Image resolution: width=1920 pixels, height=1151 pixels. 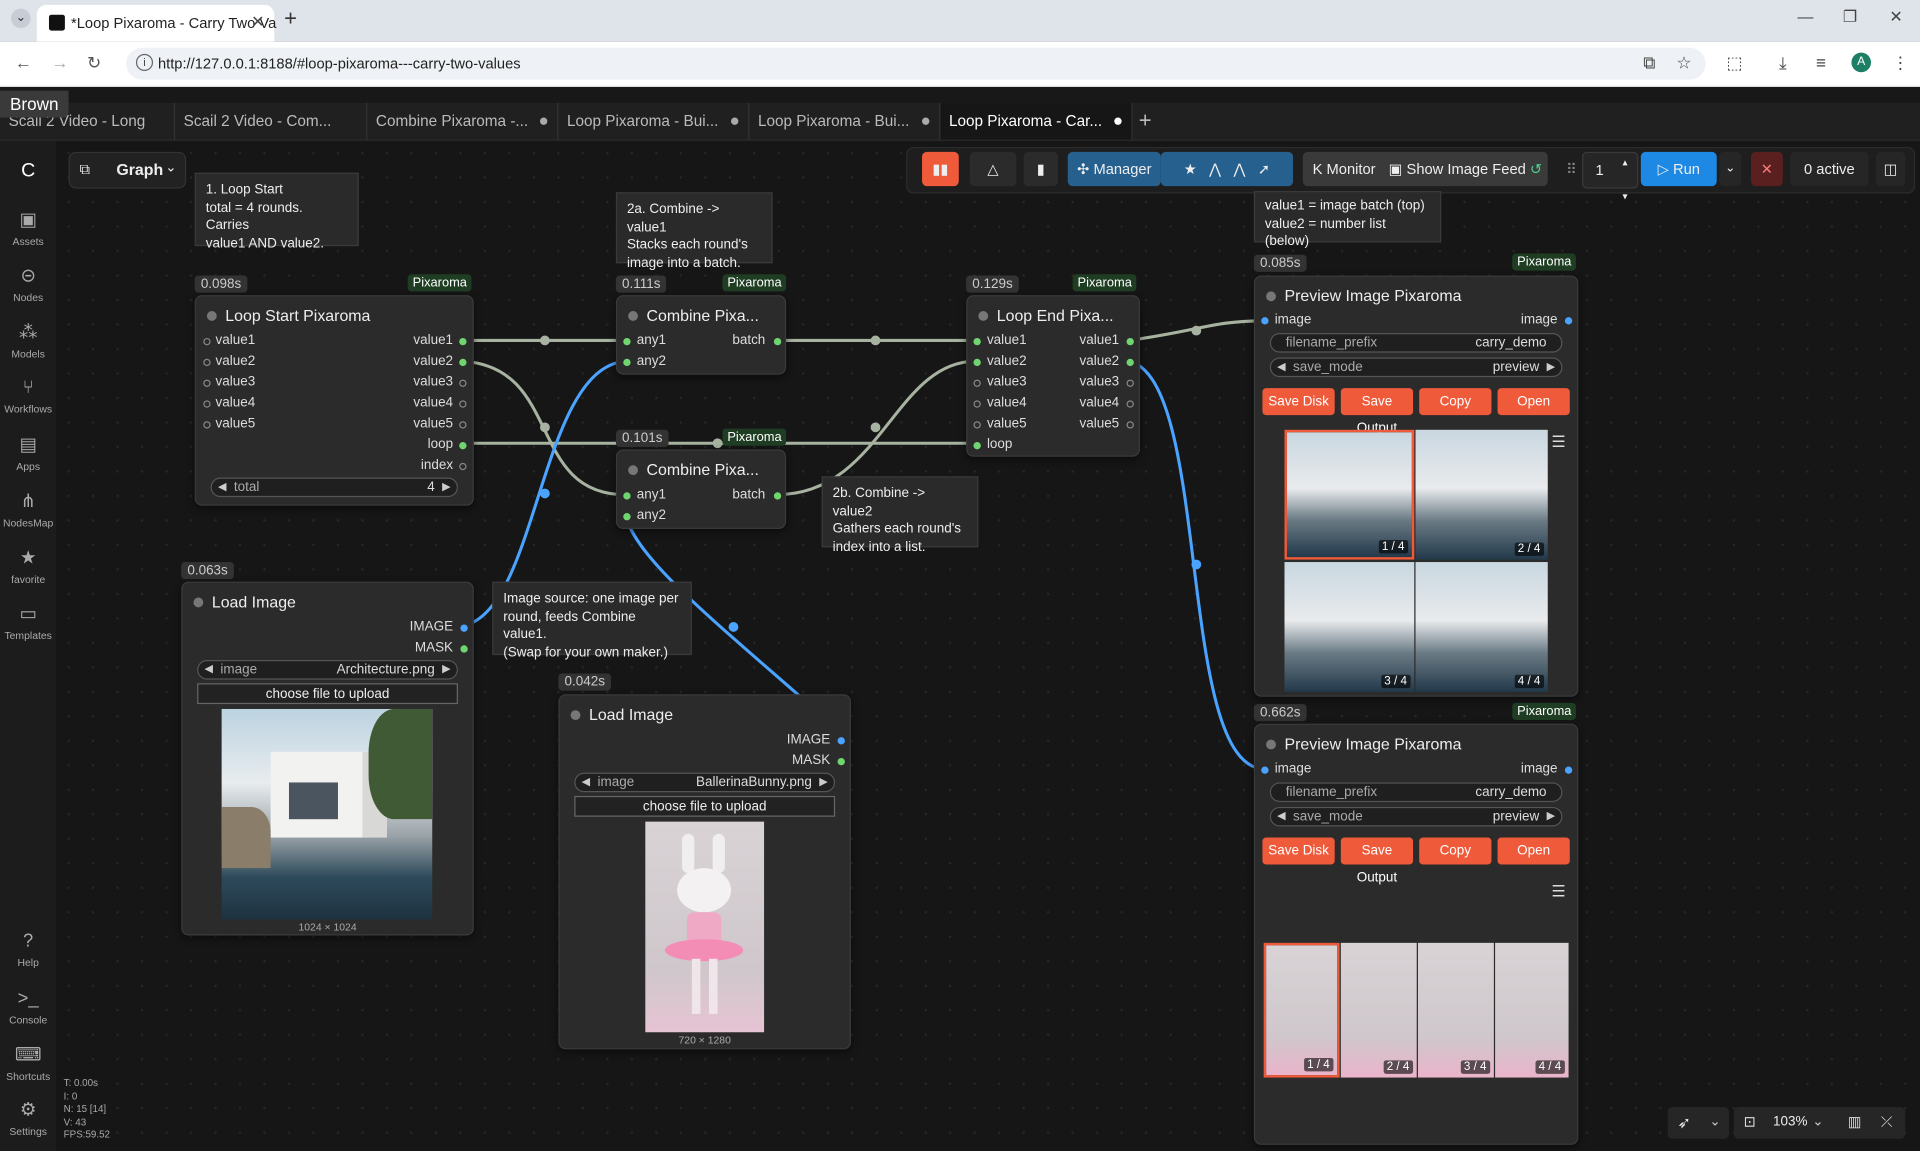 I want to click on image-combo: ◀ image Architecture.png ▶, so click(x=327, y=670).